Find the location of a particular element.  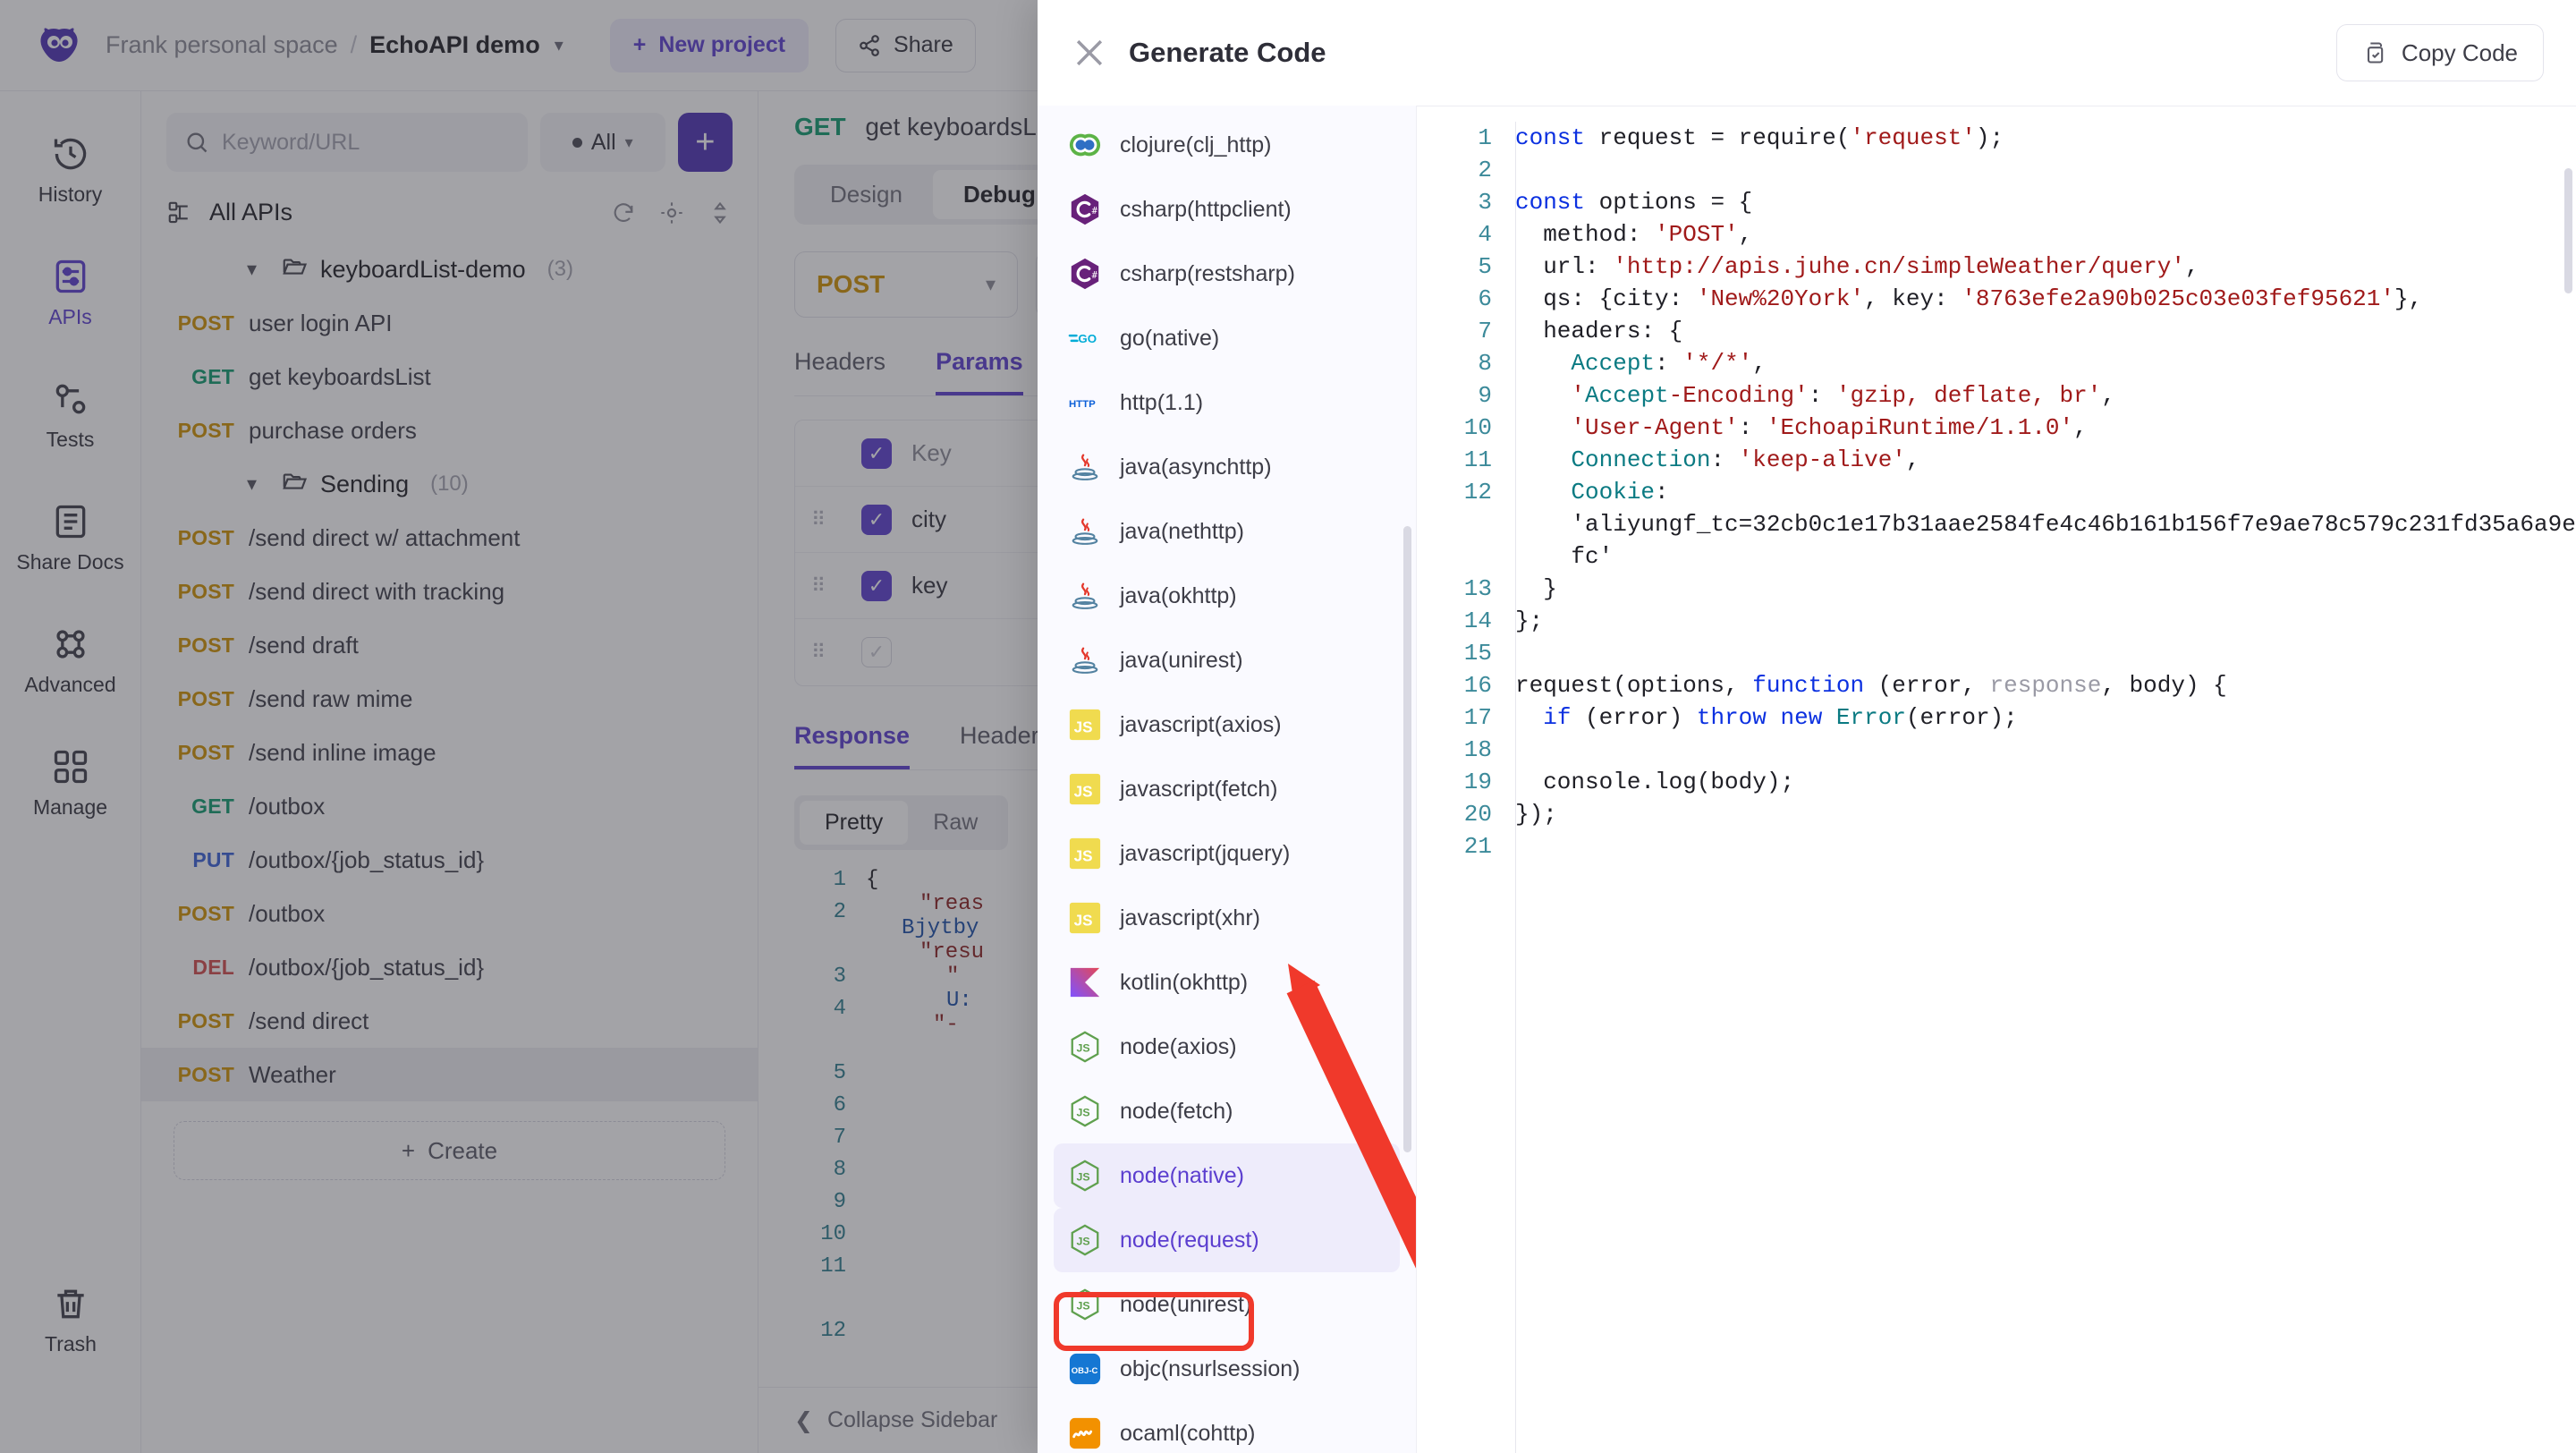

language-item-label: go(native) is located at coordinates (1170, 338).